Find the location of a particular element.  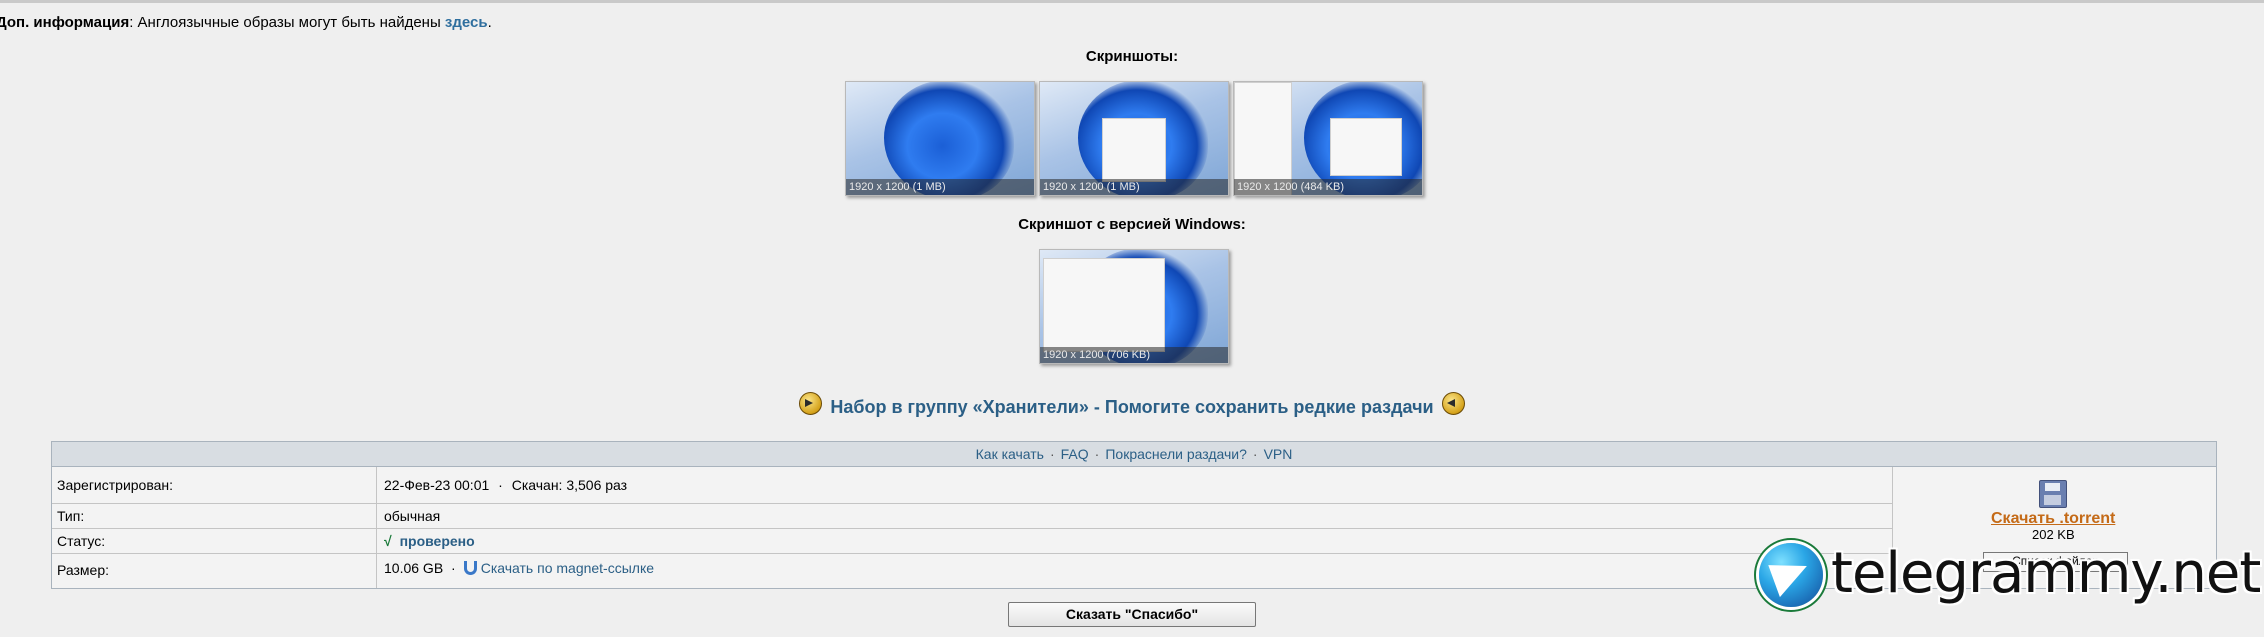

magnet-icon is located at coordinates (470, 568).